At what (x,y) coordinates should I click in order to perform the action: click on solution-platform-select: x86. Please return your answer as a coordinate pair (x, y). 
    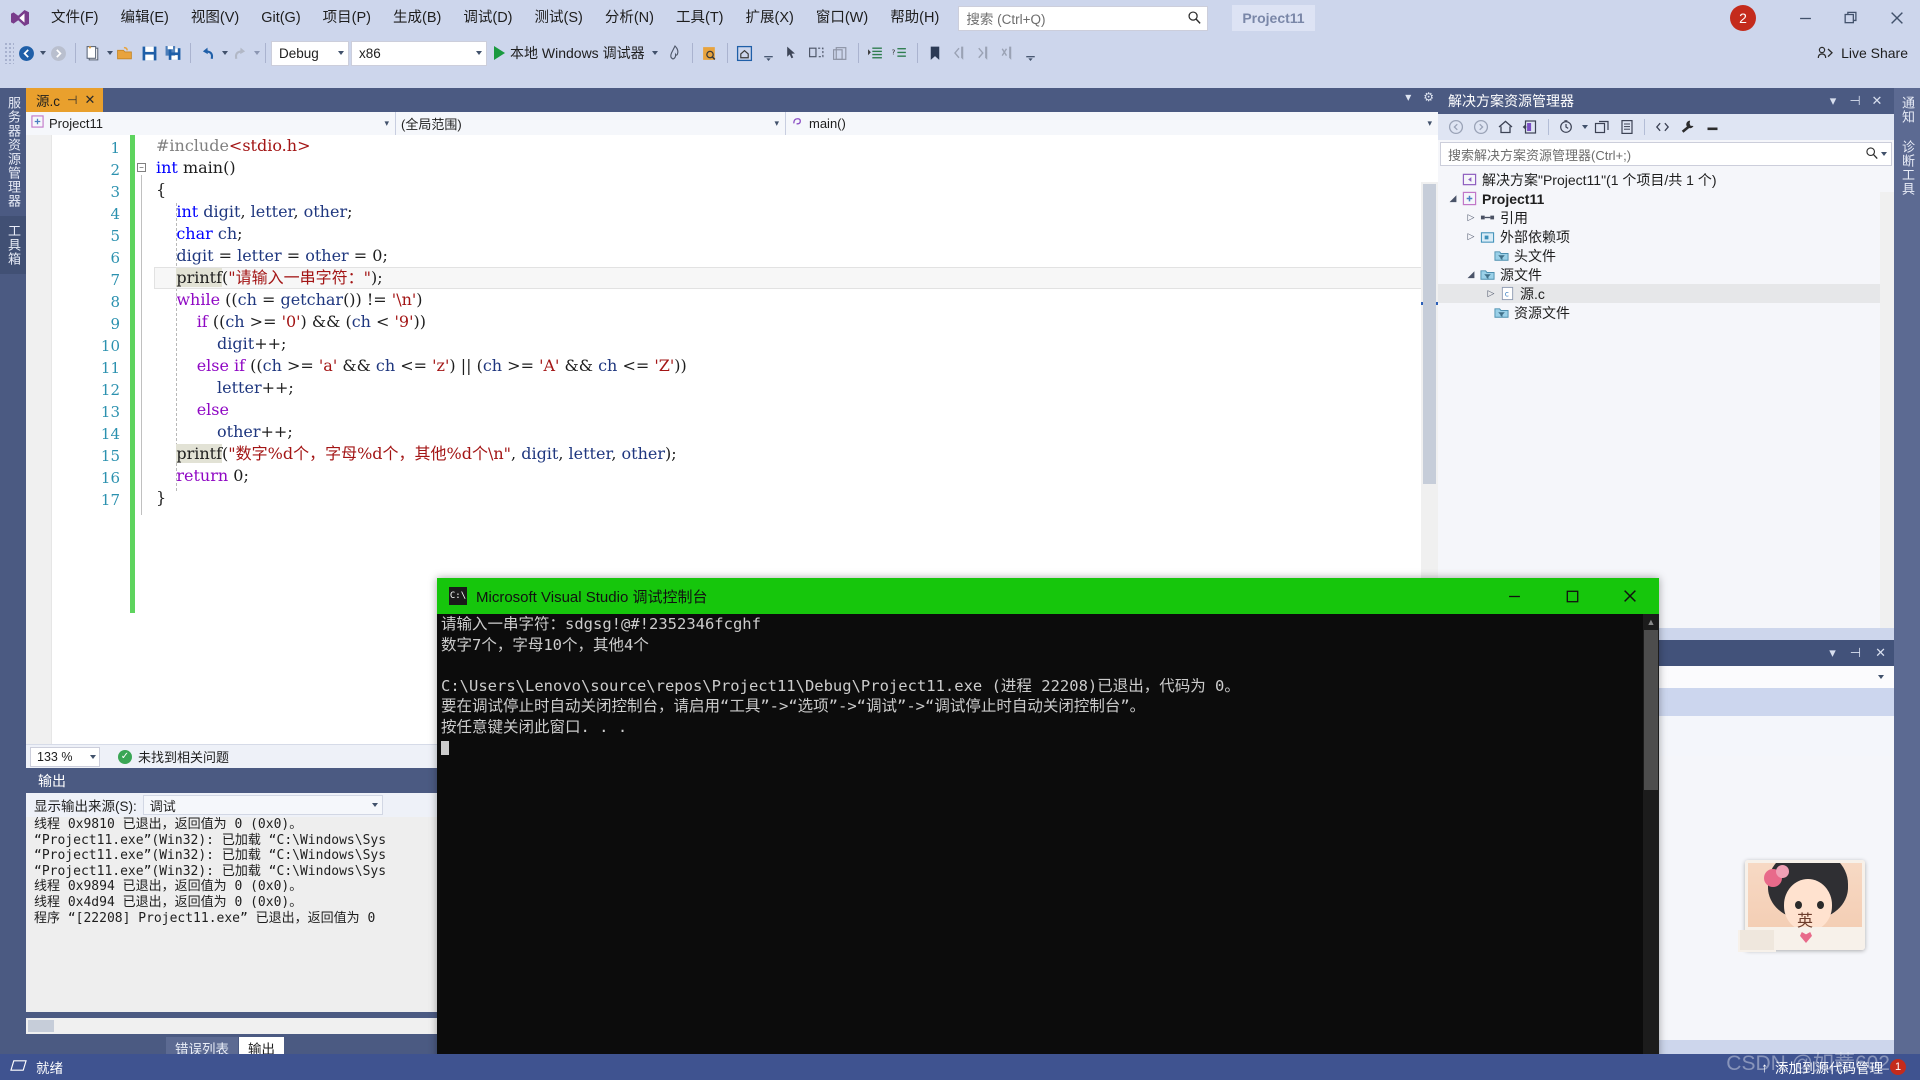
    Looking at the image, I should click on (419, 53).